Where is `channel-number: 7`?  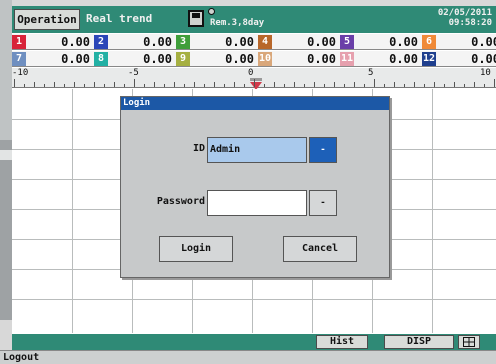 channel-number: 7 is located at coordinates (19, 59).